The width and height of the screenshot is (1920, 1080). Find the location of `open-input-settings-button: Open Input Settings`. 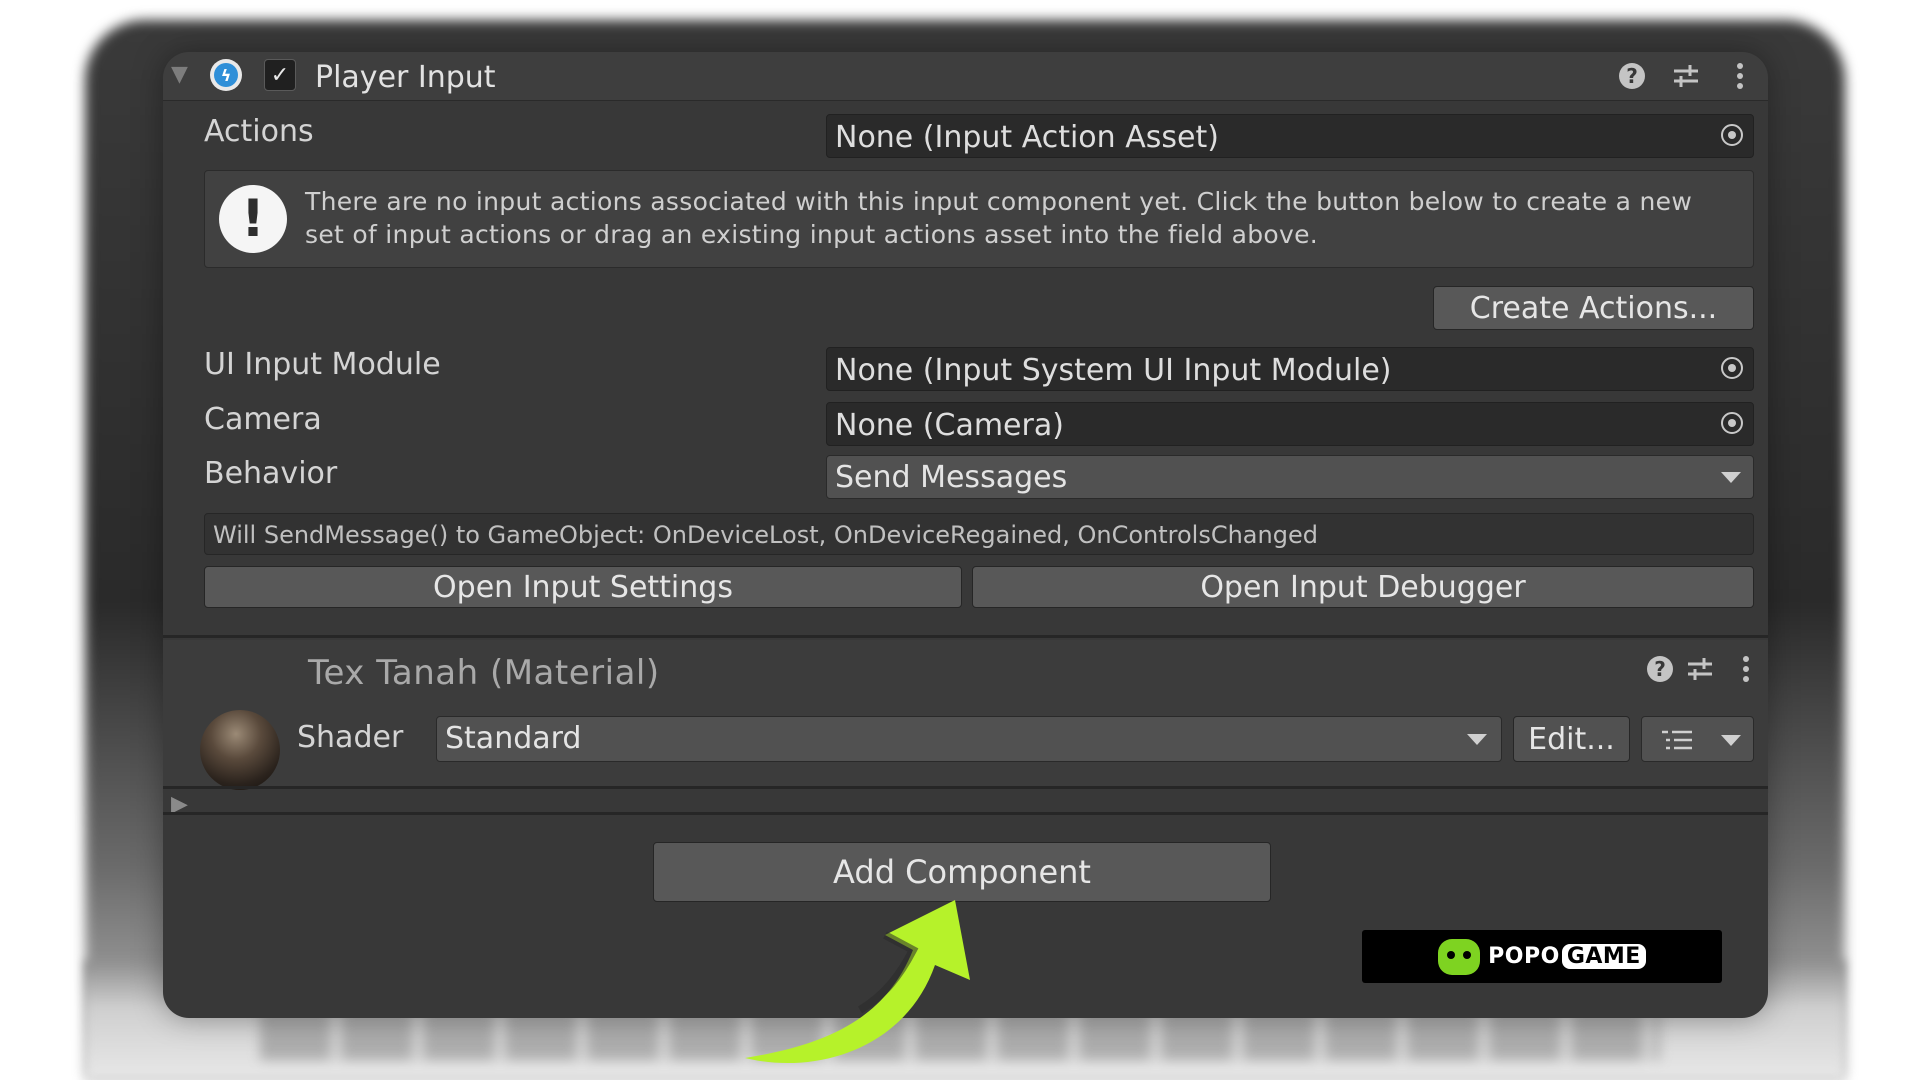

open-input-settings-button: Open Input Settings is located at coordinates (583, 587).